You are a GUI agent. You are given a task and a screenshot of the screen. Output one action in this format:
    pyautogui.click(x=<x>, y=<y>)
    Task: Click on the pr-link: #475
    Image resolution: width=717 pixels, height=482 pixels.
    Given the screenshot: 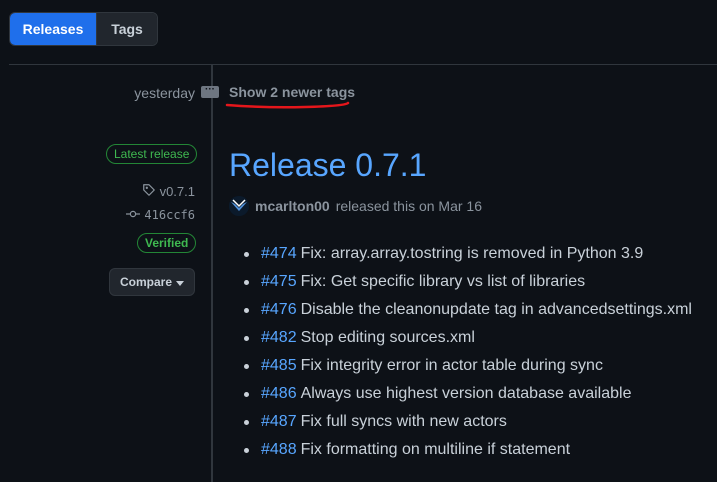 What is the action you would take?
    pyautogui.click(x=279, y=282)
    